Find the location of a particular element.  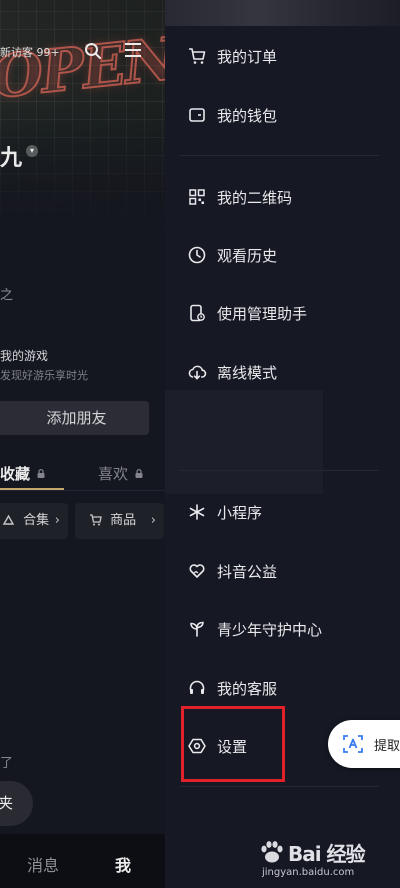

menu-item-wallet: 我的钱包 is located at coordinates (232, 115).